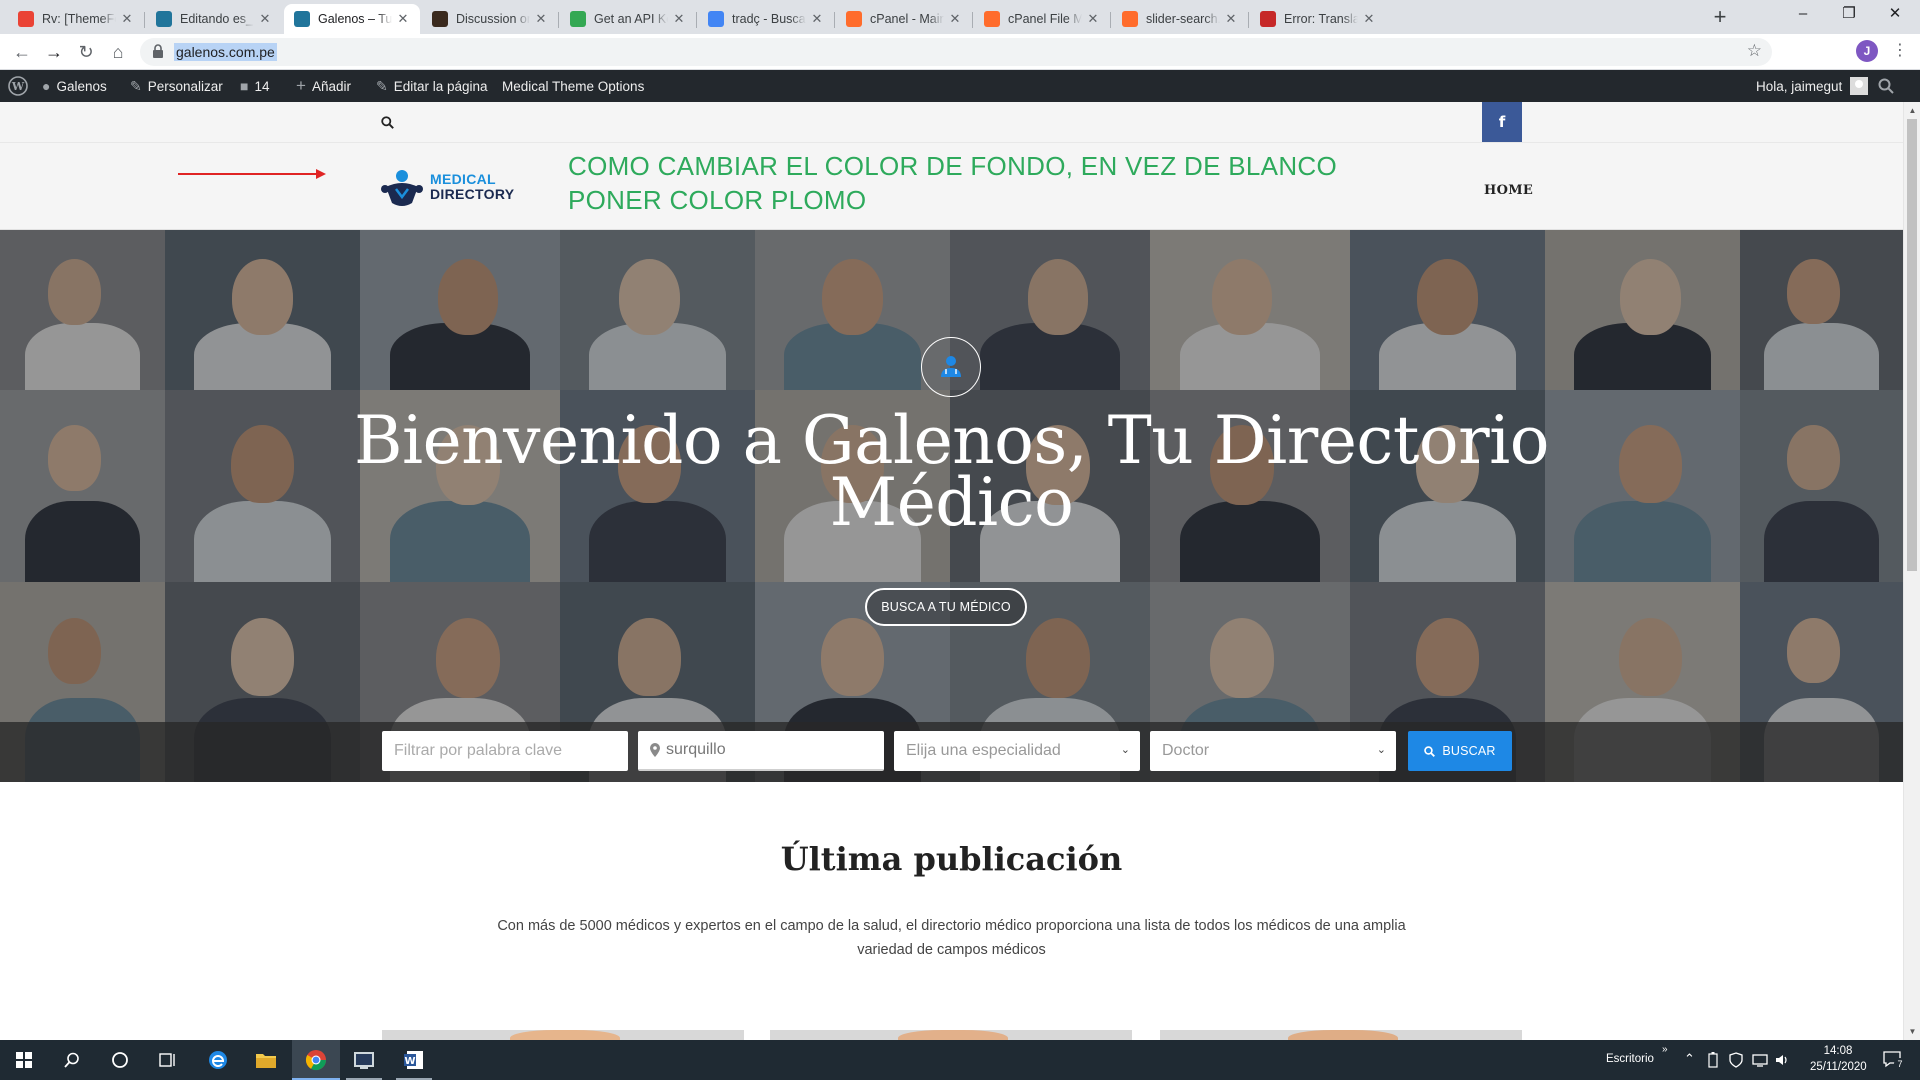  Describe the element at coordinates (1912, 110) in the screenshot. I see `scroll-up-icon: ▲` at that location.